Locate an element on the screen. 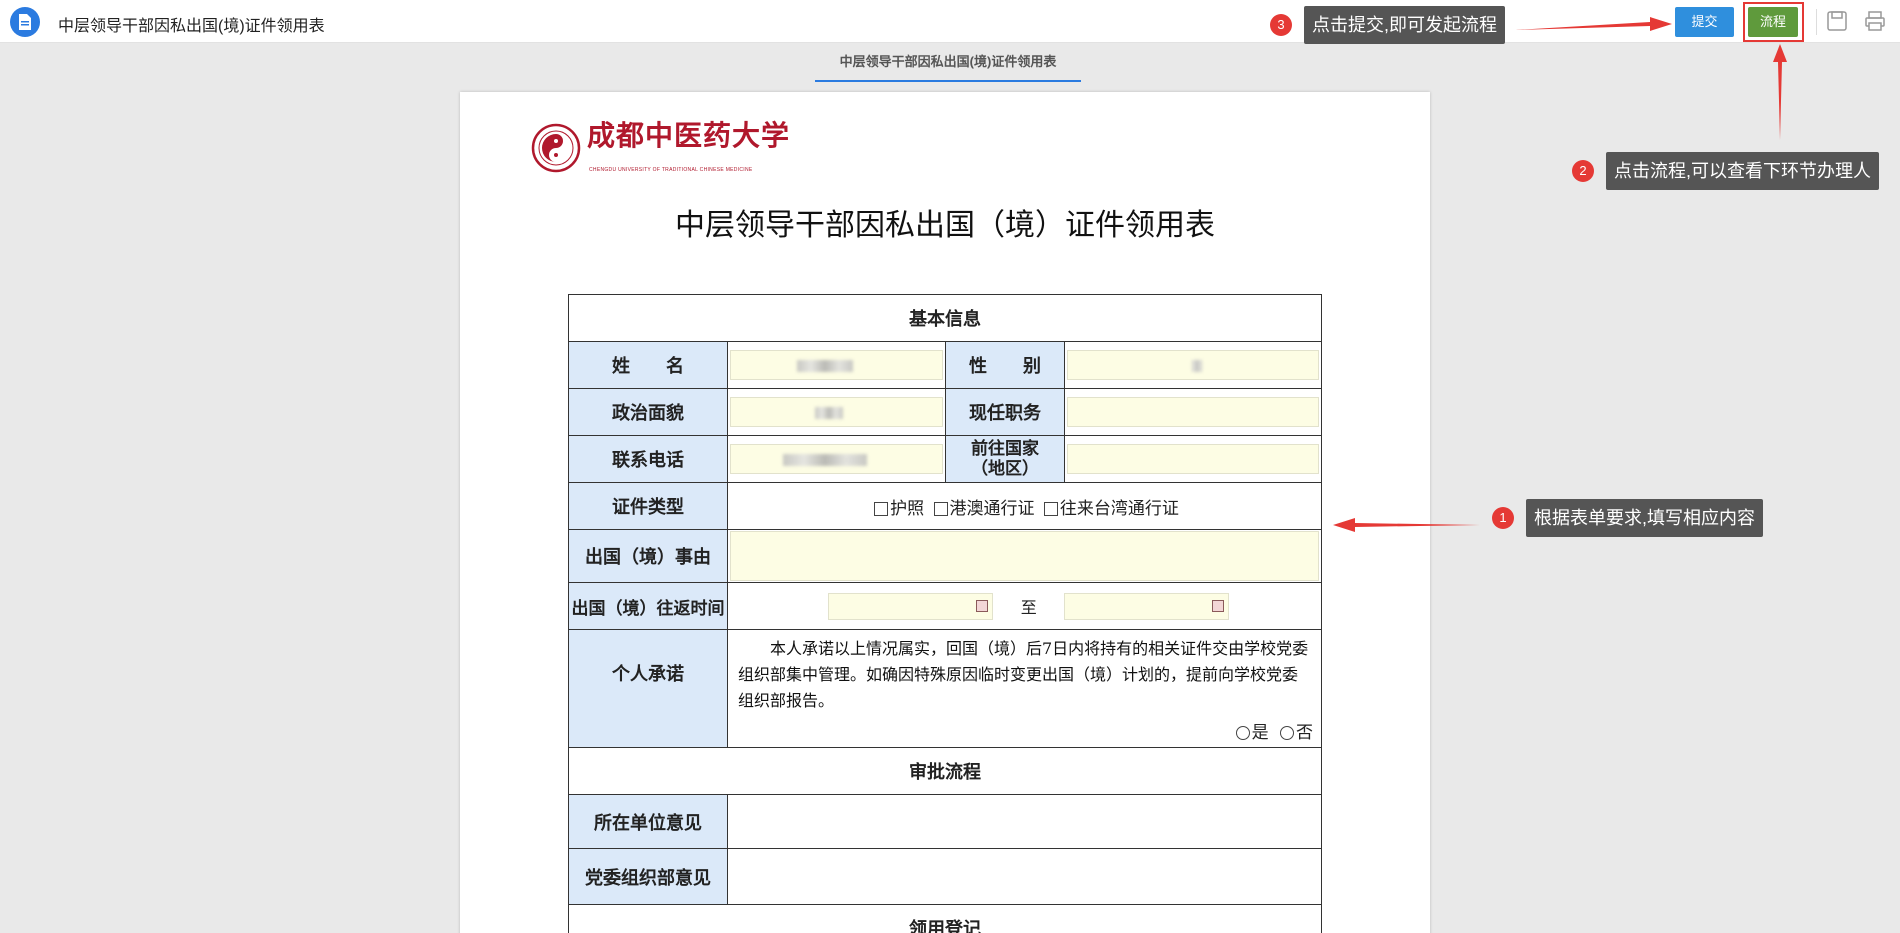  gender-field is located at coordinates (1193, 365).